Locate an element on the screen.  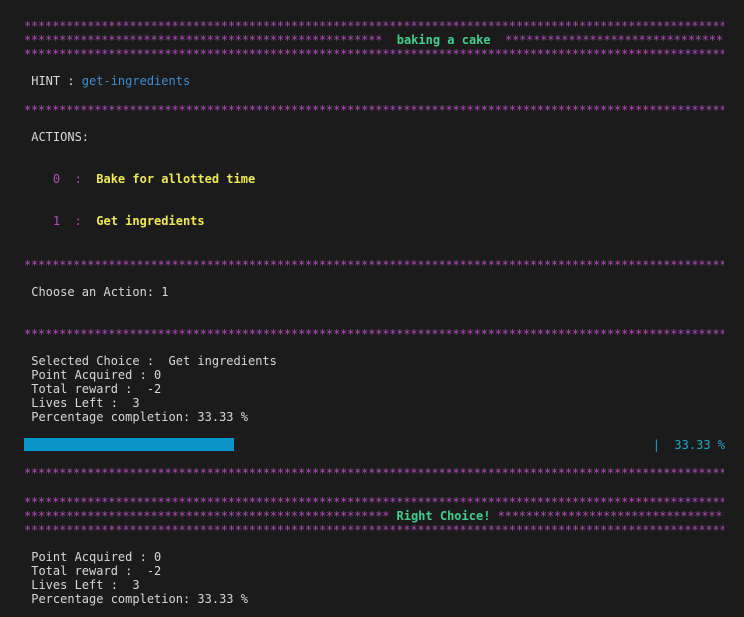
action-prompt: Choose an Action: 1 is located at coordinates (374, 292).